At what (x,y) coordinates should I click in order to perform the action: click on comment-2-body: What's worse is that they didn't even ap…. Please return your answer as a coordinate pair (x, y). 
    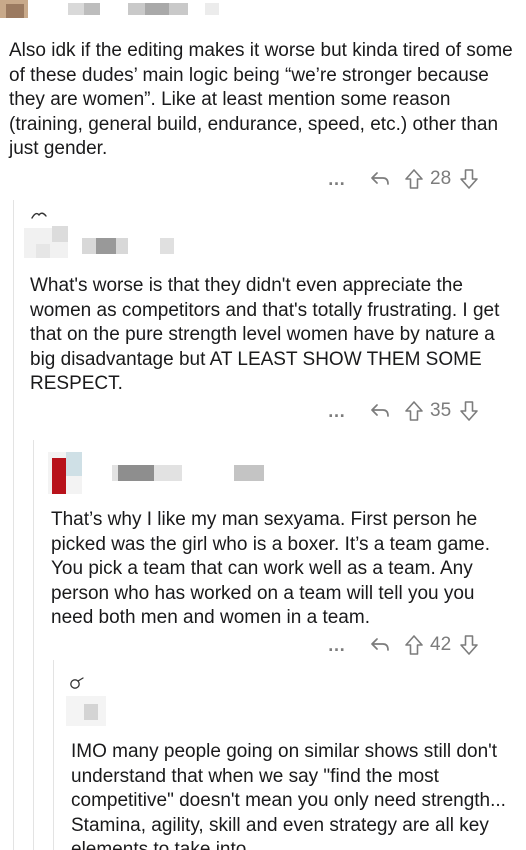
    Looking at the image, I should click on (265, 334).